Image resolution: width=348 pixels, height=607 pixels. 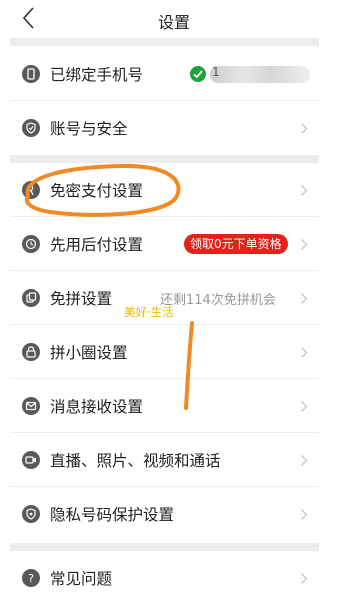 What do you see at coordinates (31, 74) in the screenshot?
I see `phone-icon` at bounding box center [31, 74].